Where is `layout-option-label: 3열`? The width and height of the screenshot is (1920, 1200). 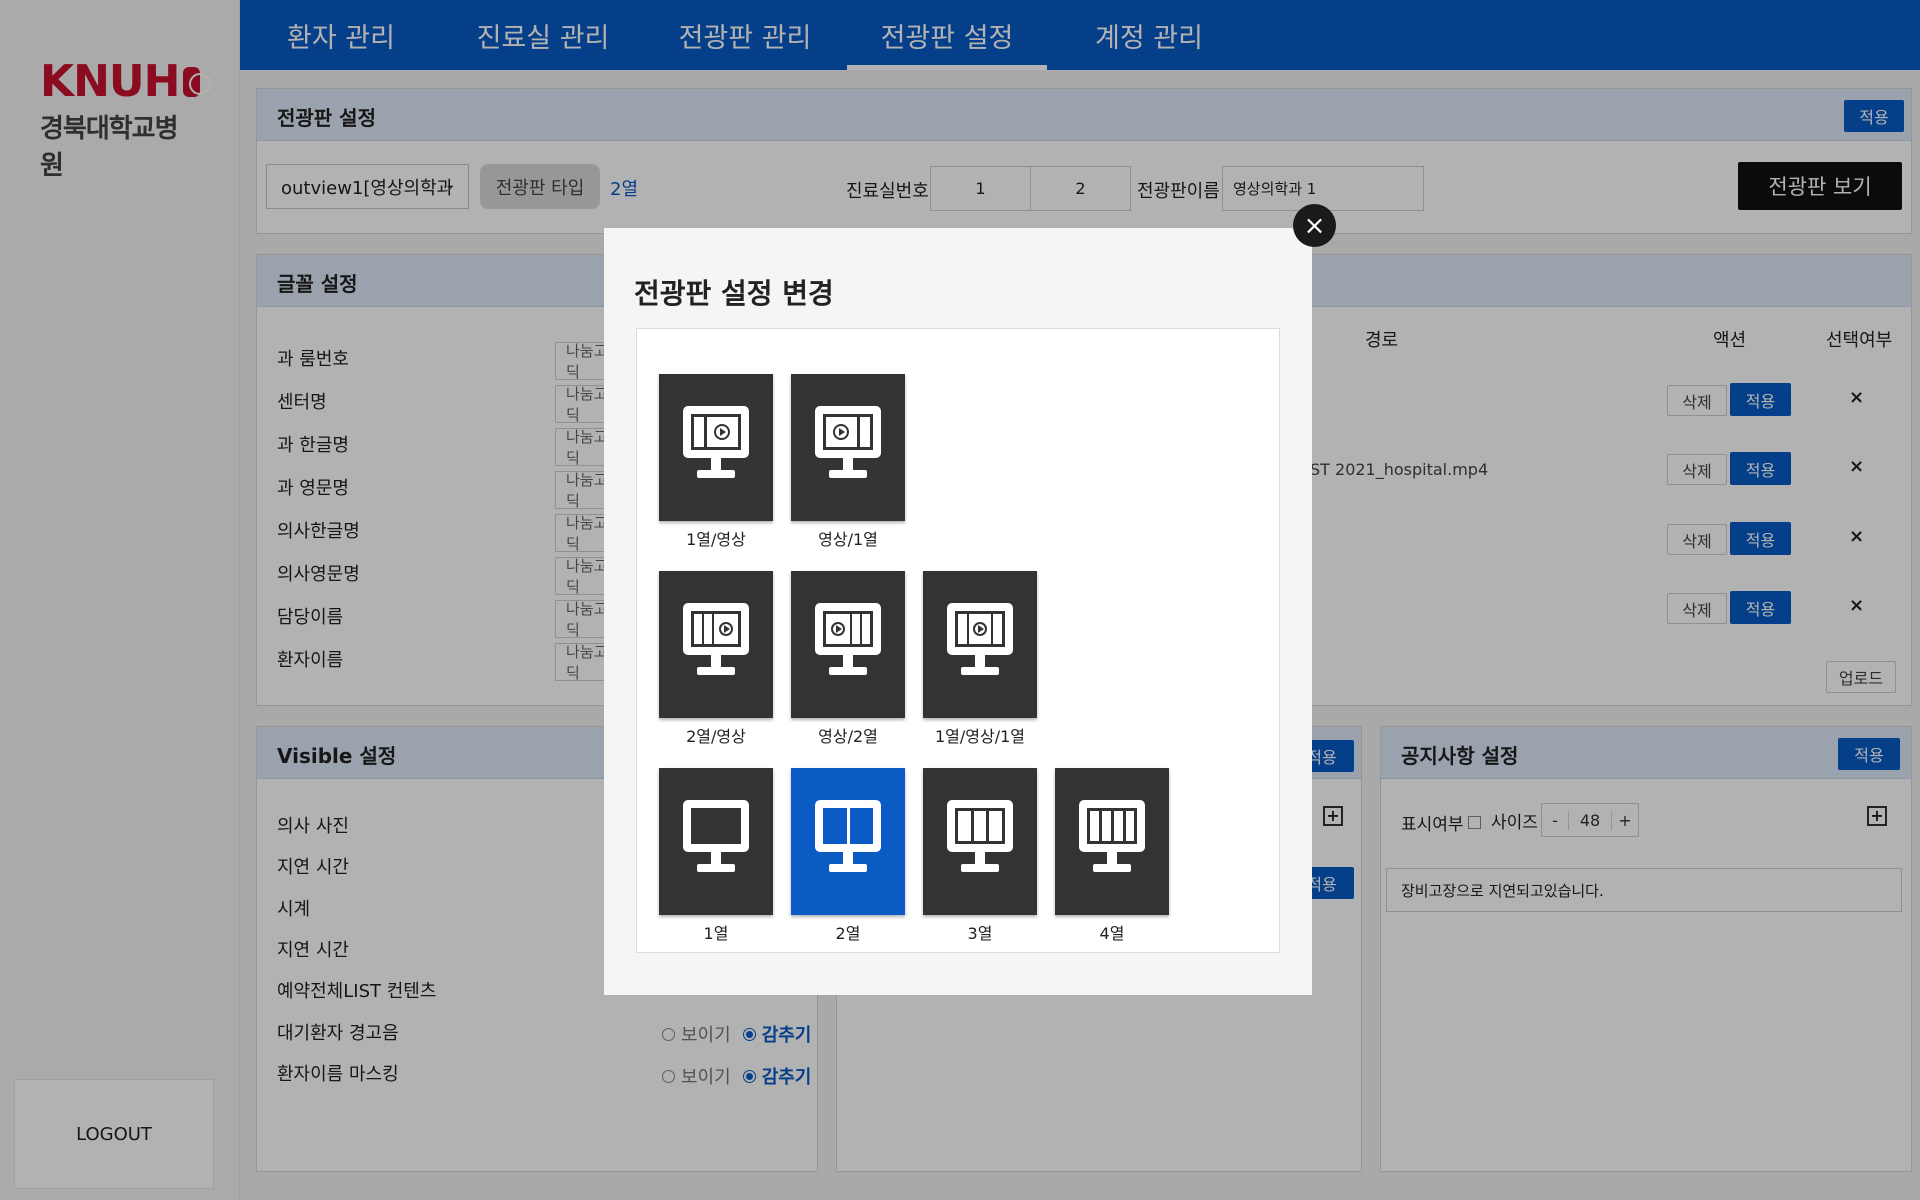
layout-option-label: 3열 is located at coordinates (980, 933).